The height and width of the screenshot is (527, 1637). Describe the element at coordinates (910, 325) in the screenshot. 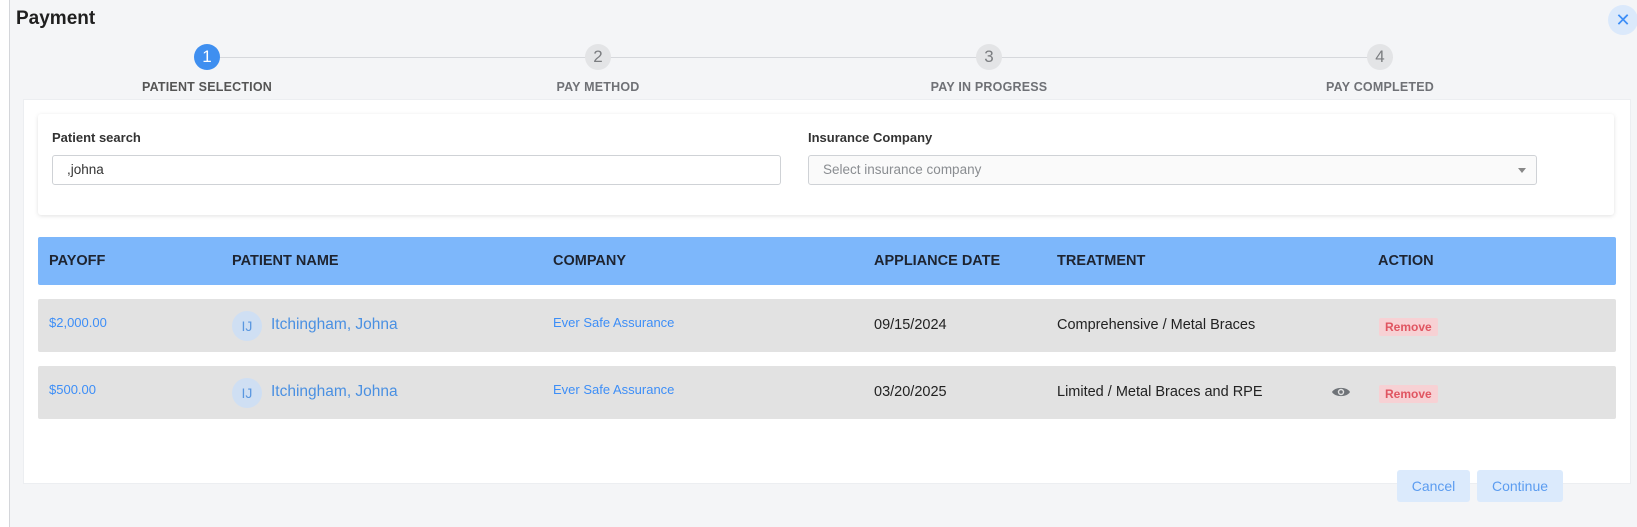

I see `appliance-date: 09/15/2024` at that location.